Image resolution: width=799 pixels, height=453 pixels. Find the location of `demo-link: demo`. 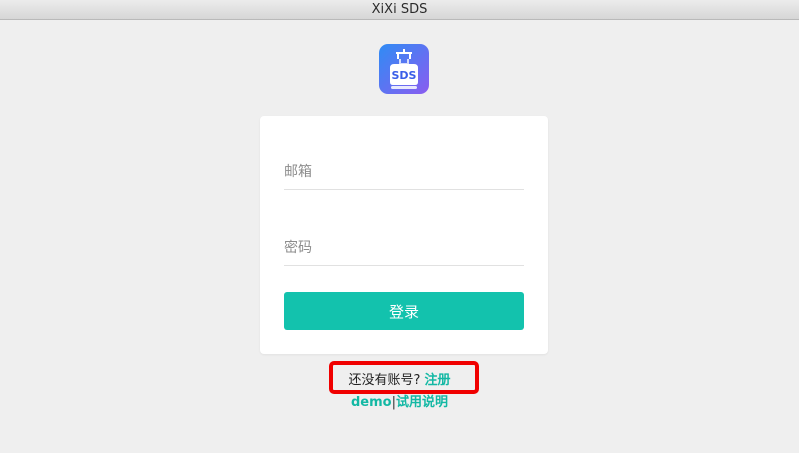

demo-link: demo is located at coordinates (371, 402).